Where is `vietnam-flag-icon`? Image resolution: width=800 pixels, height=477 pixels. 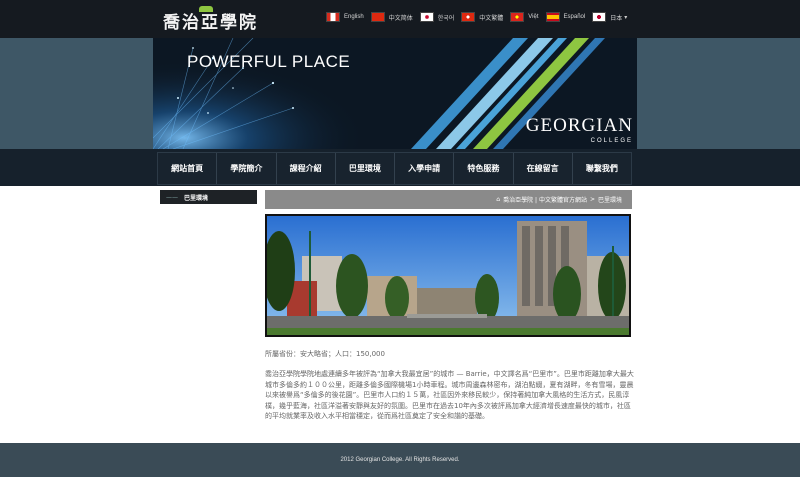 vietnam-flag-icon is located at coordinates (517, 17).